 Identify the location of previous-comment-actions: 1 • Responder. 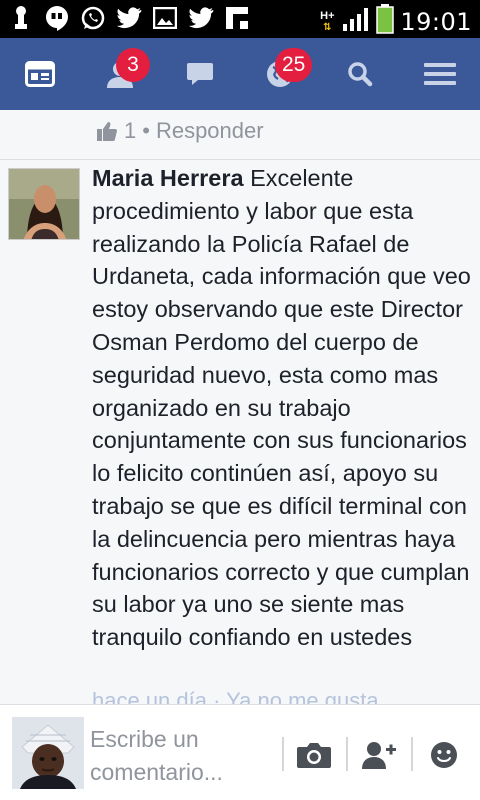
(180, 131).